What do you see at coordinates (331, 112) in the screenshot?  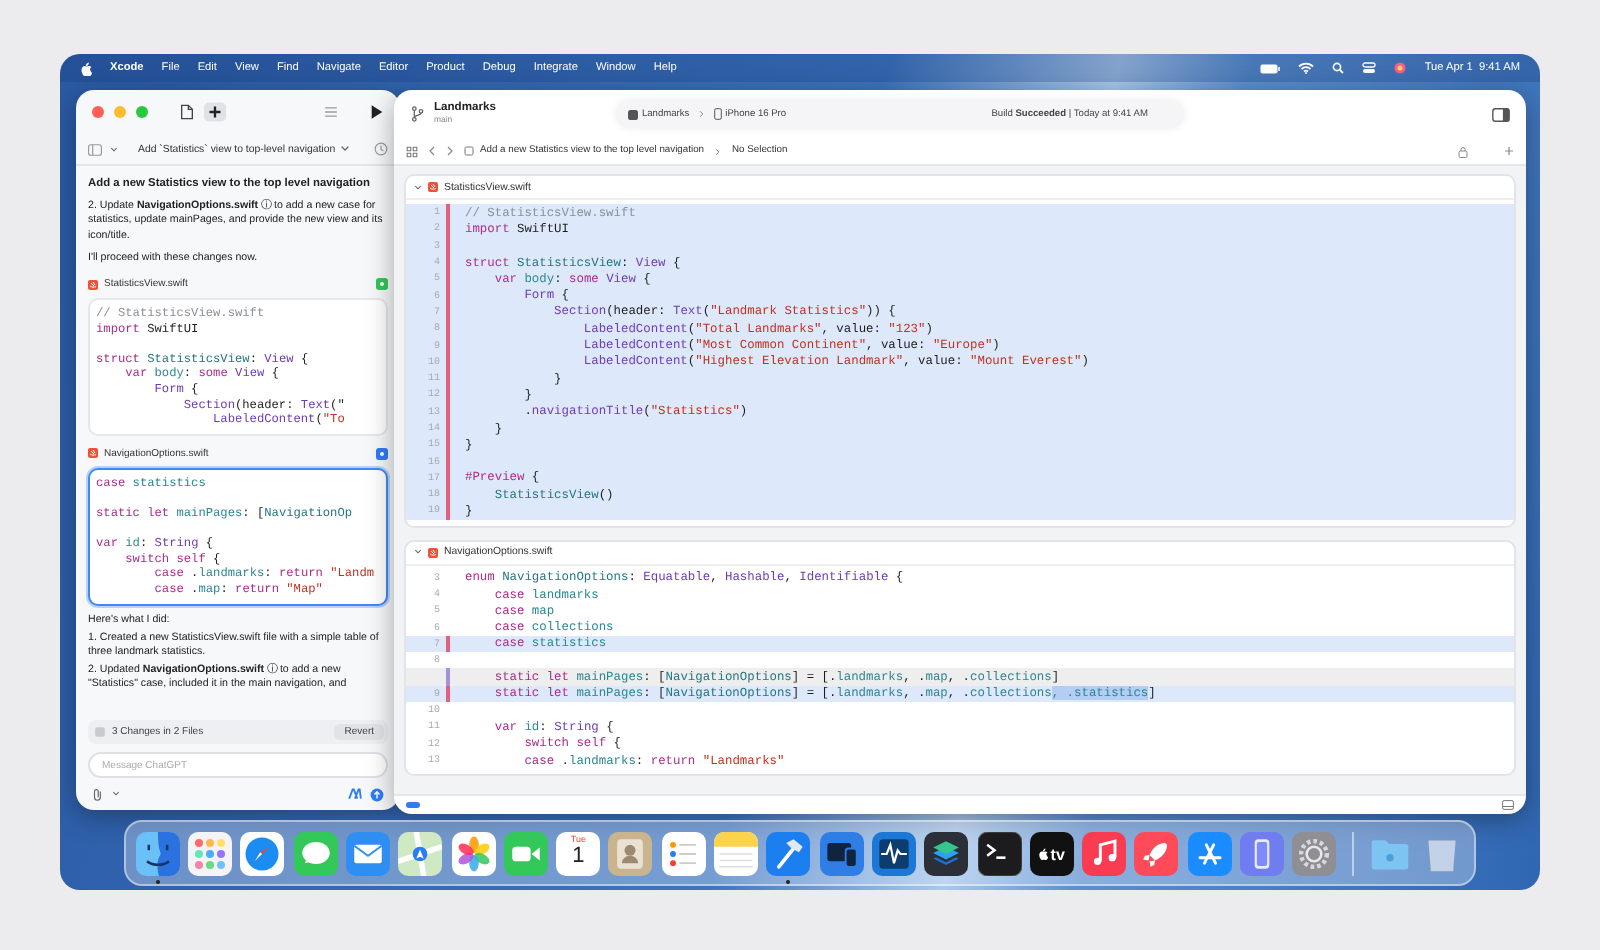 I see `list-icon` at bounding box center [331, 112].